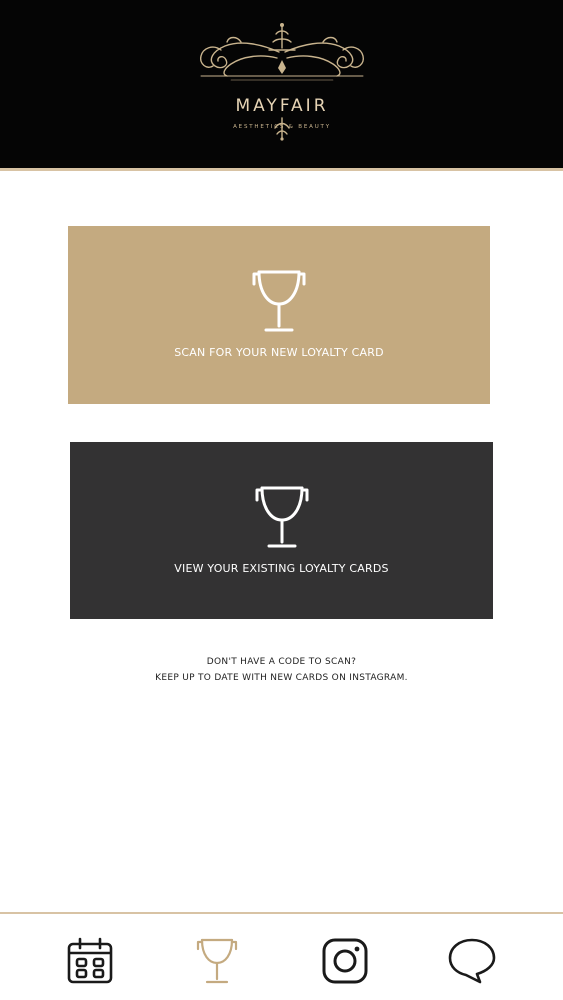 The width and height of the screenshot is (563, 1000). I want to click on nav-instagram, so click(345, 961).